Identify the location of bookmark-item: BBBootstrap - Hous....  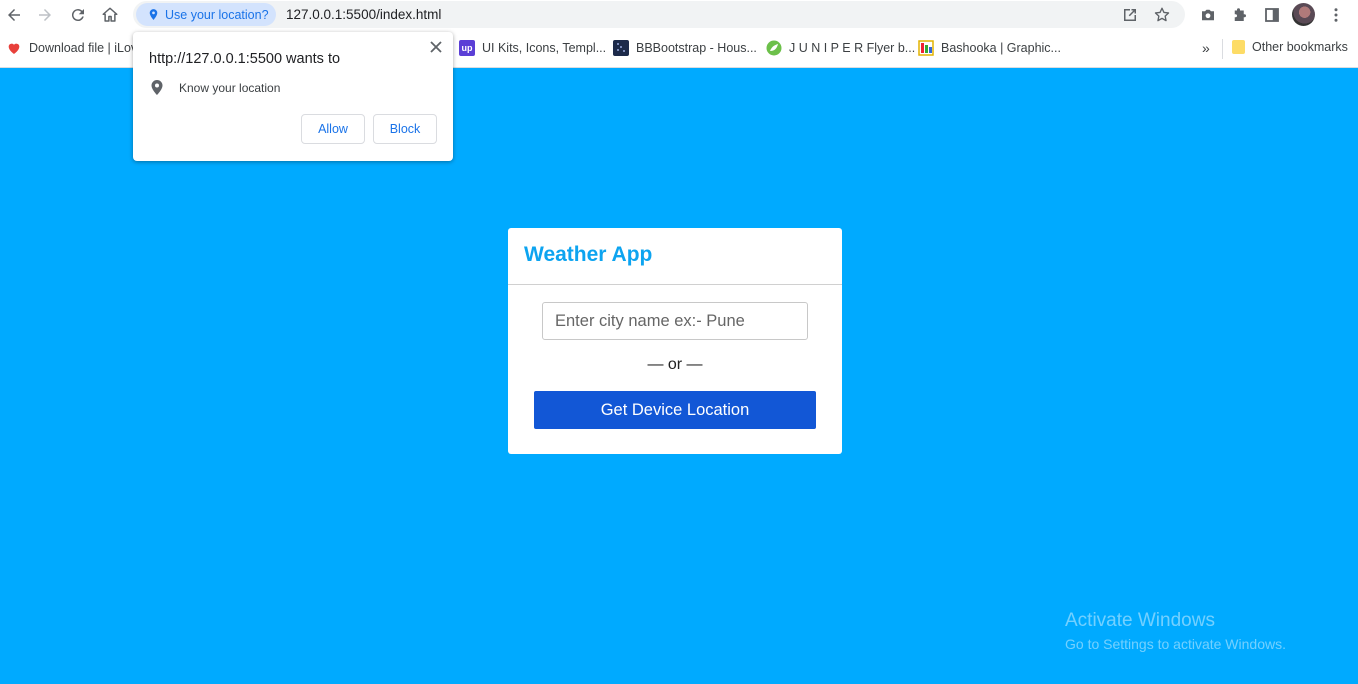
(685, 48).